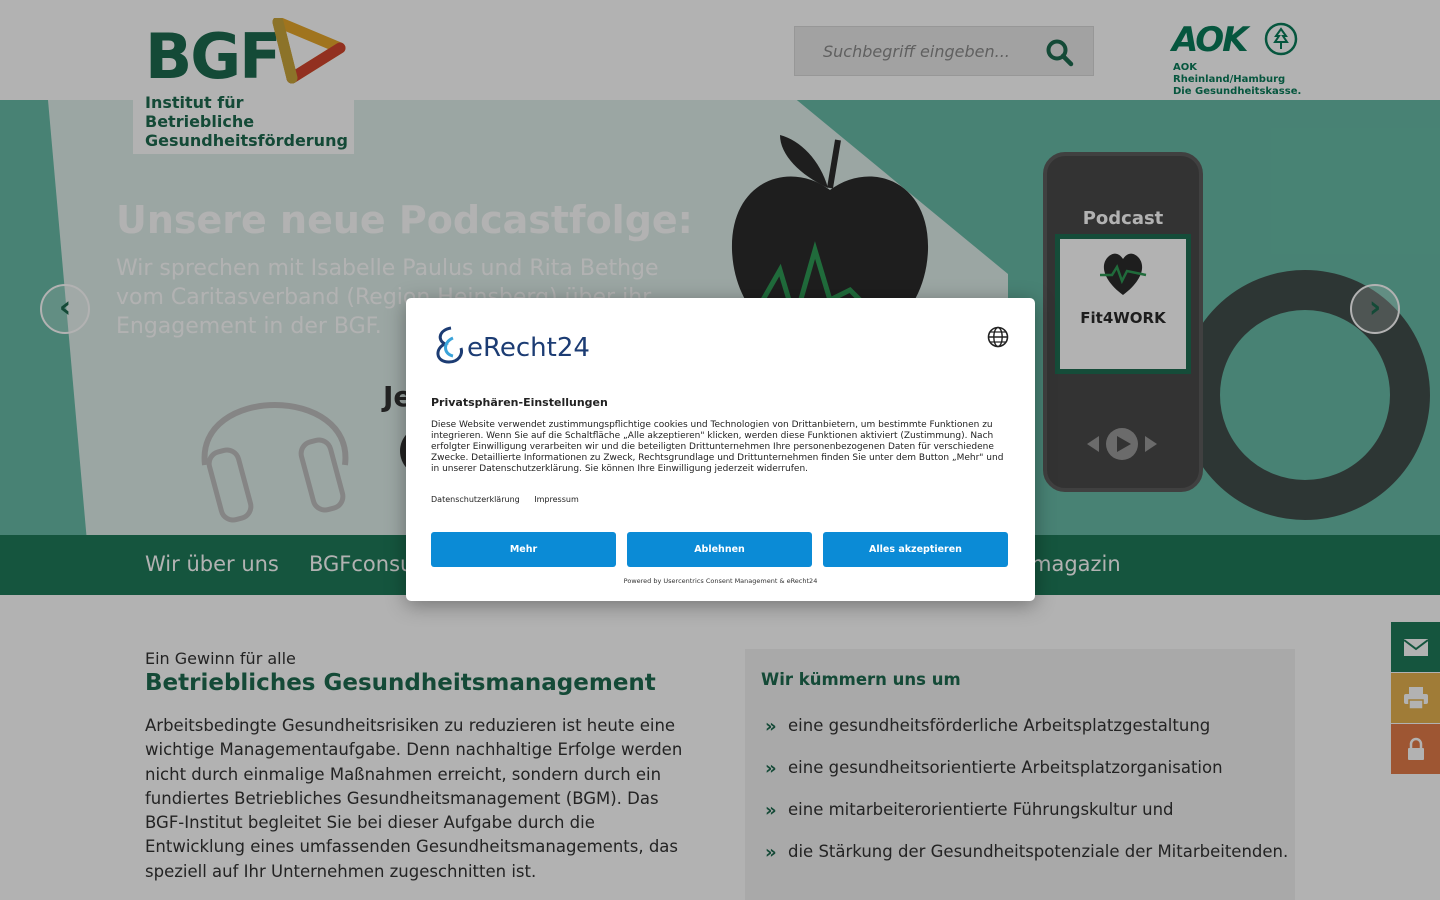  I want to click on consent-heading: Privatsphären-Einstellungen, so click(519, 402).